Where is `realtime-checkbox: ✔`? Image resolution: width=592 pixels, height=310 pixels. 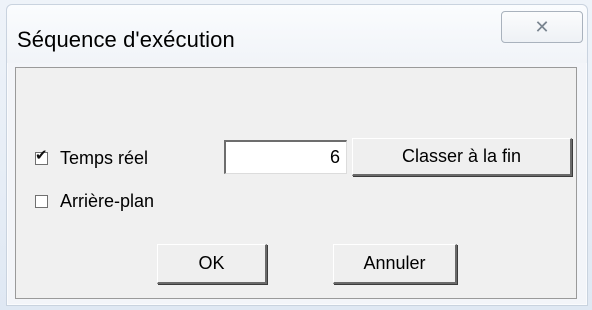 realtime-checkbox: ✔ is located at coordinates (41, 156).